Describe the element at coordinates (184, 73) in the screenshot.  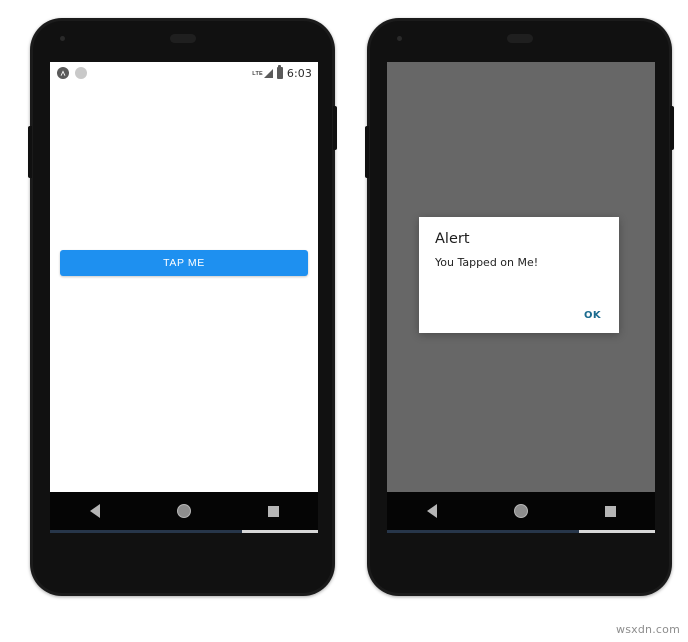
I see `status-bar: LTE 6:03` at that location.